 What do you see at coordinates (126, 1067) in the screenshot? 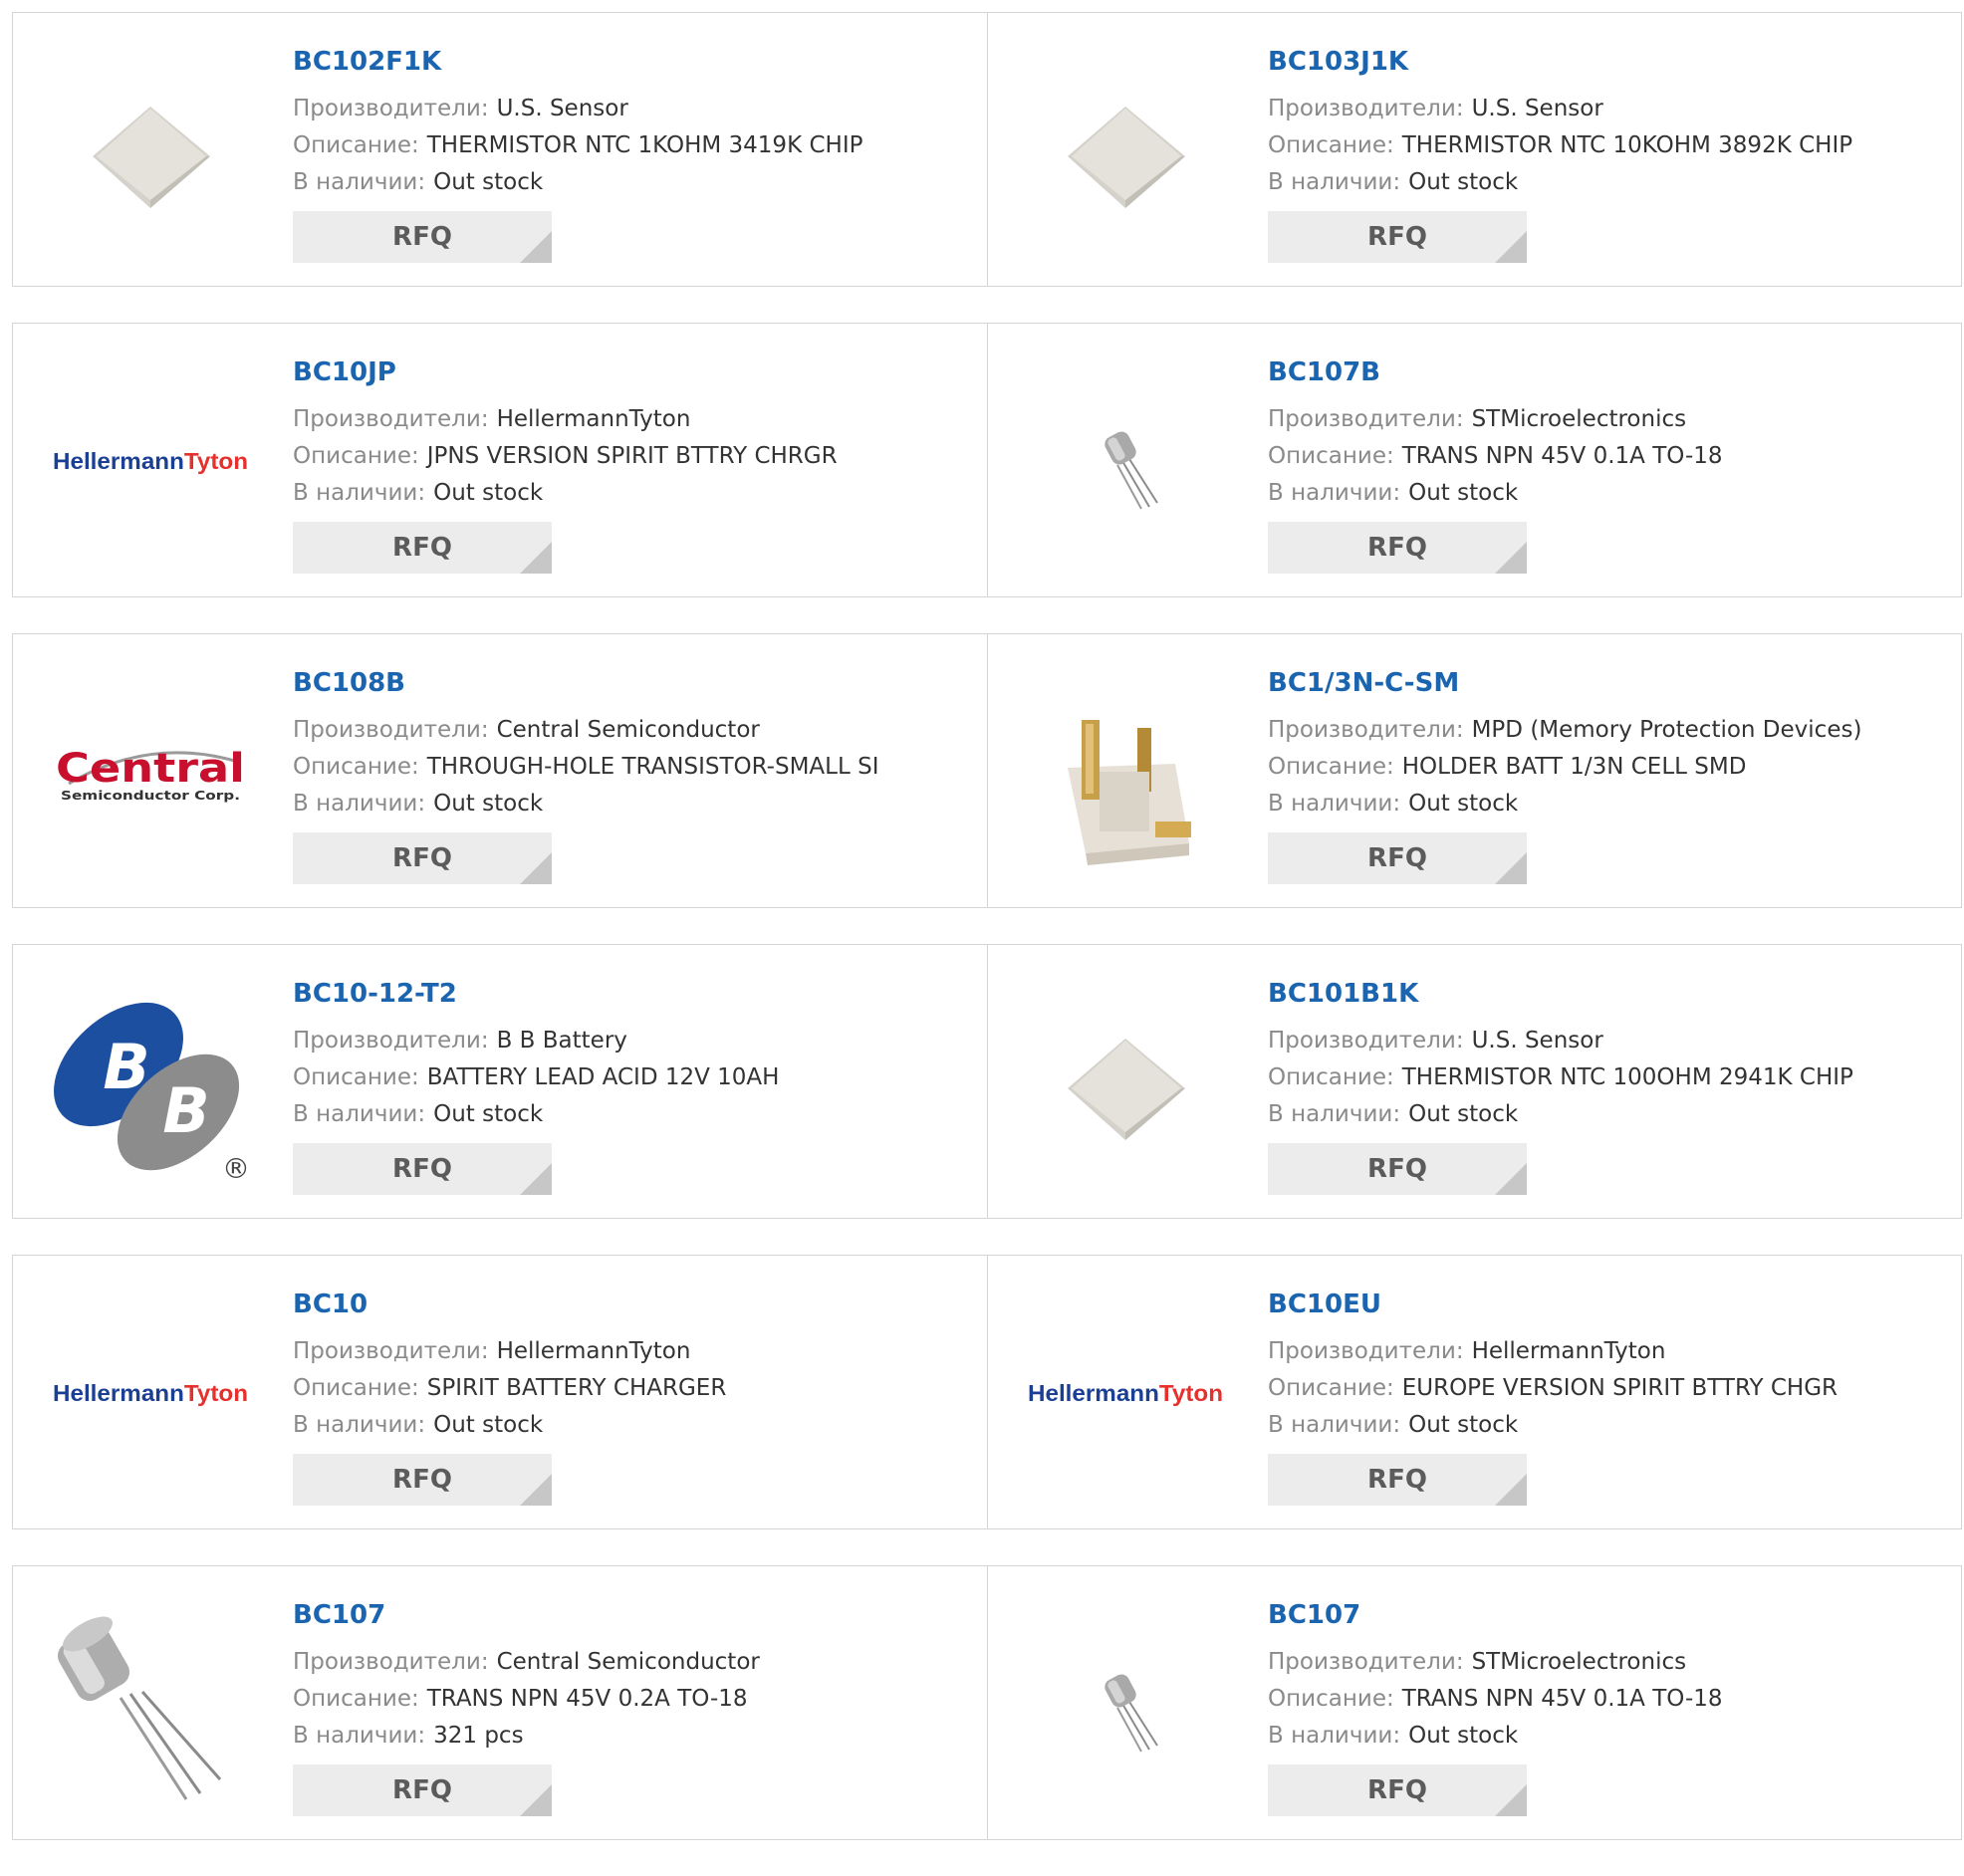
I see `svg-text: B` at bounding box center [126, 1067].